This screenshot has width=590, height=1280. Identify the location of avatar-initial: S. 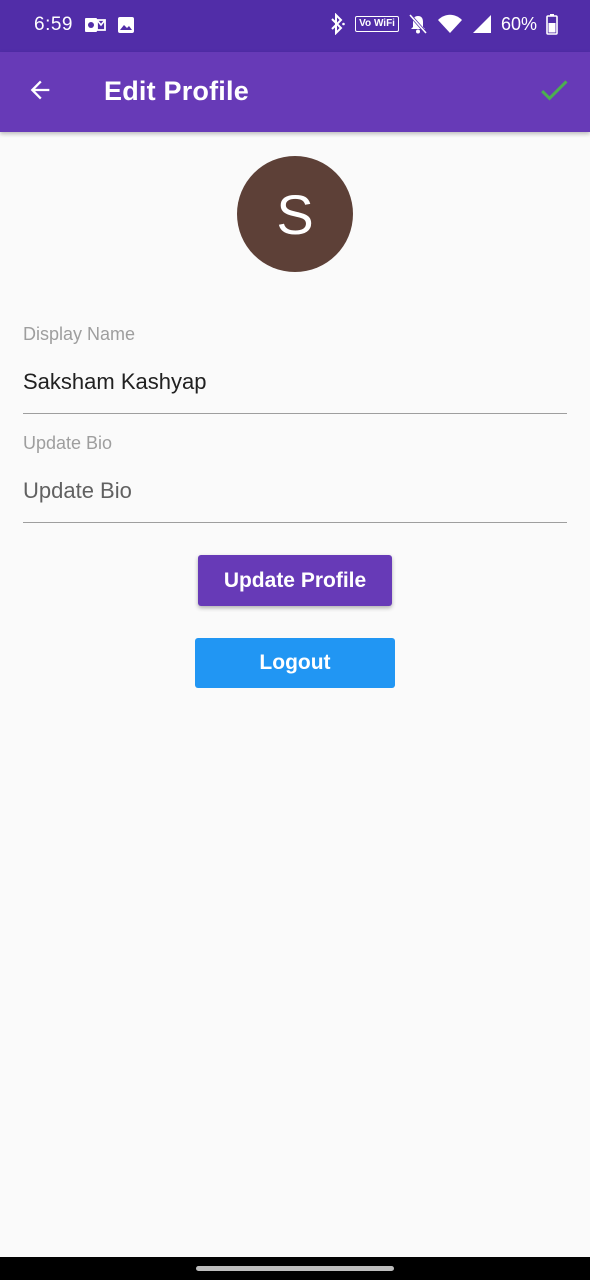
(295, 214).